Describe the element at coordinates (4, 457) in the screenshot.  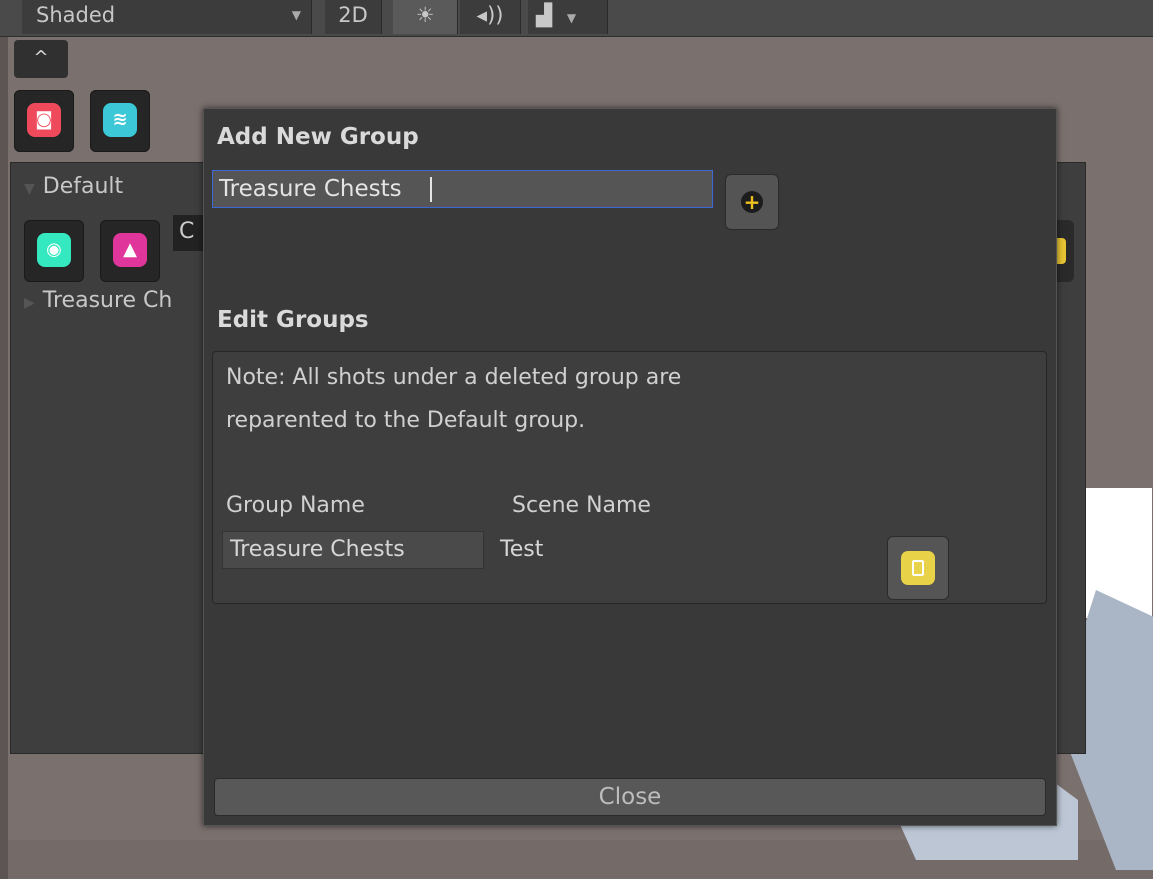
I see `scene-left-edge` at that location.